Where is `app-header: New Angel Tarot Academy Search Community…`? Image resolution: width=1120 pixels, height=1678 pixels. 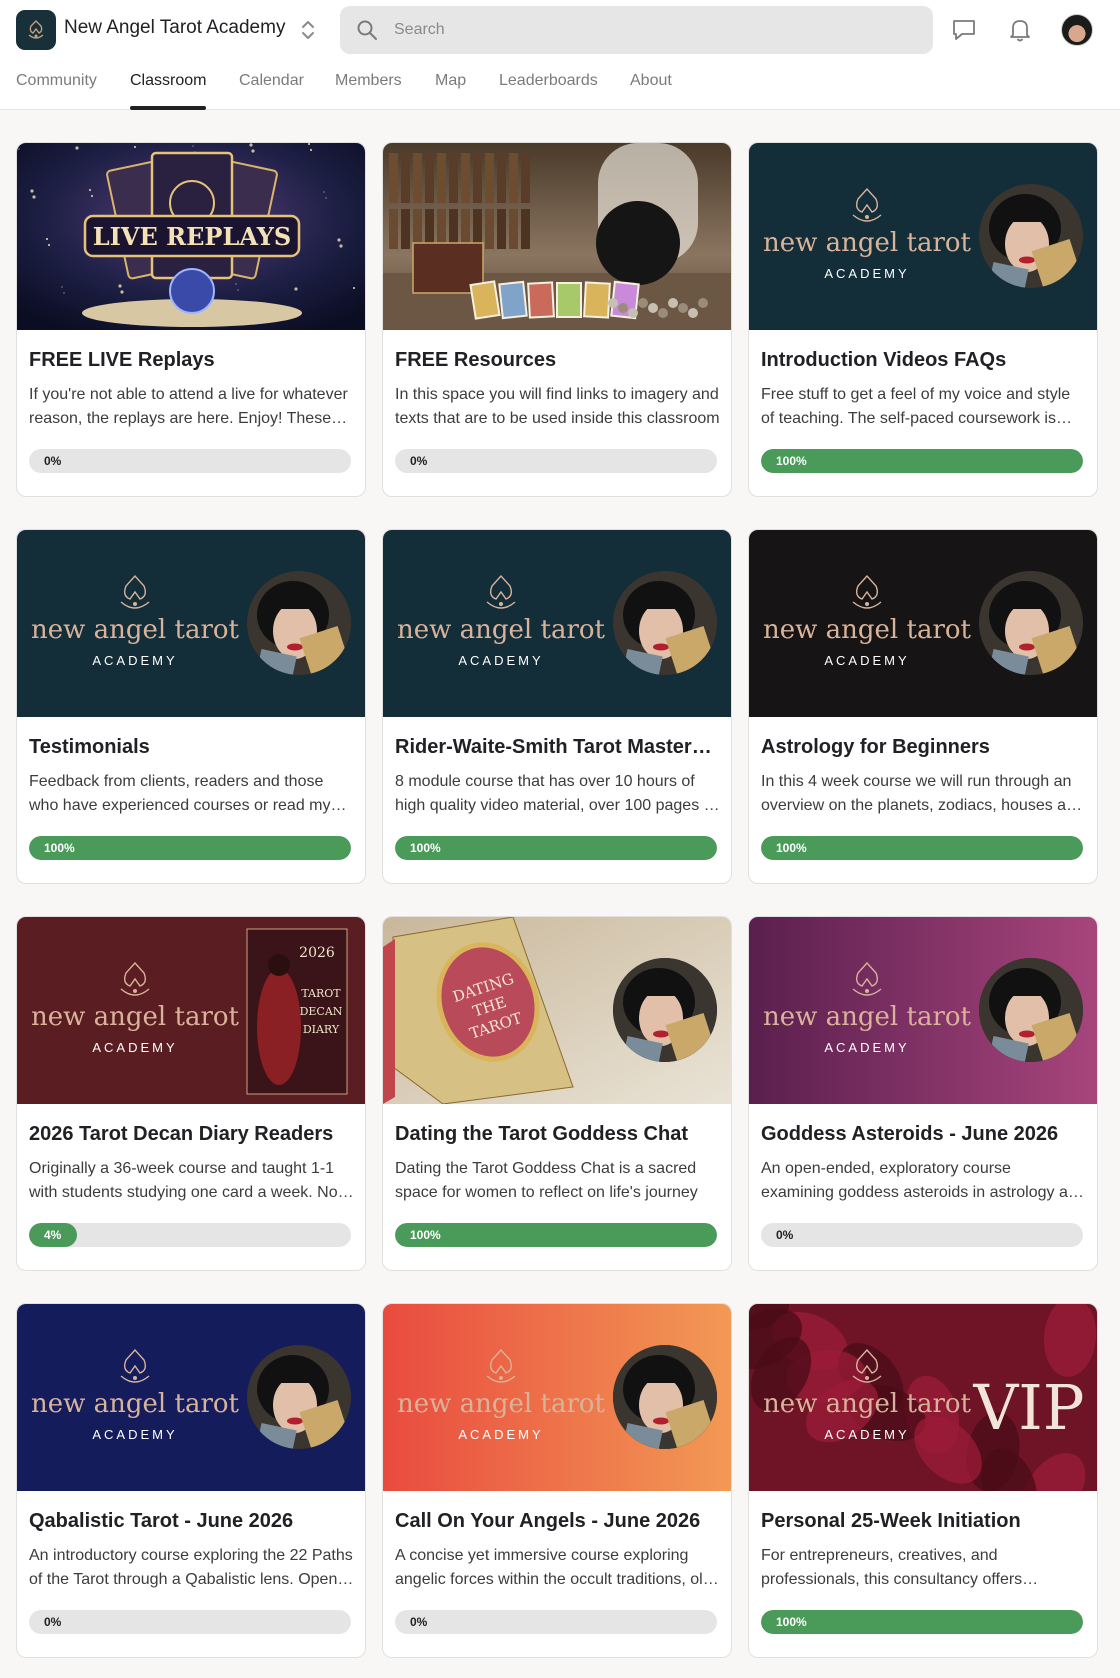 app-header: New Angel Tarot Academy Search Community… is located at coordinates (560, 55).